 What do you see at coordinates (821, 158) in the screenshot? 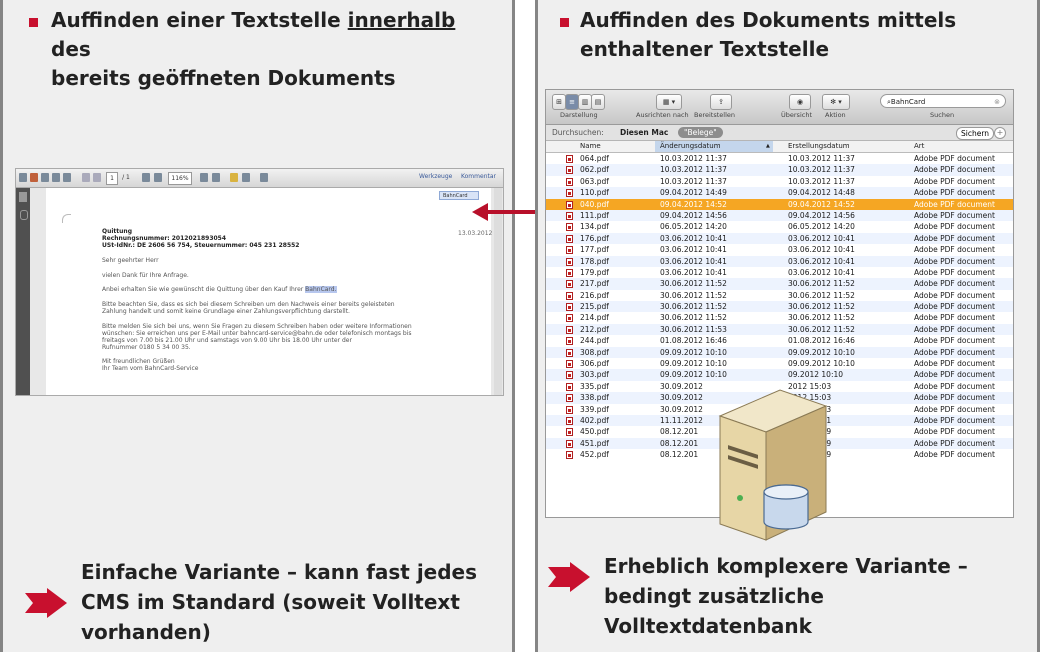
I see `file-created-date: 10.03.2012 11:37` at bounding box center [821, 158].